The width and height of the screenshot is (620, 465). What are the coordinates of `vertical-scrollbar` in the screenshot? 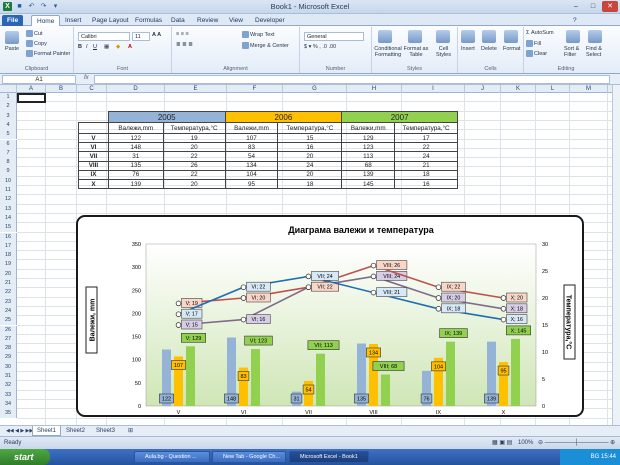 It's located at (616, 255).